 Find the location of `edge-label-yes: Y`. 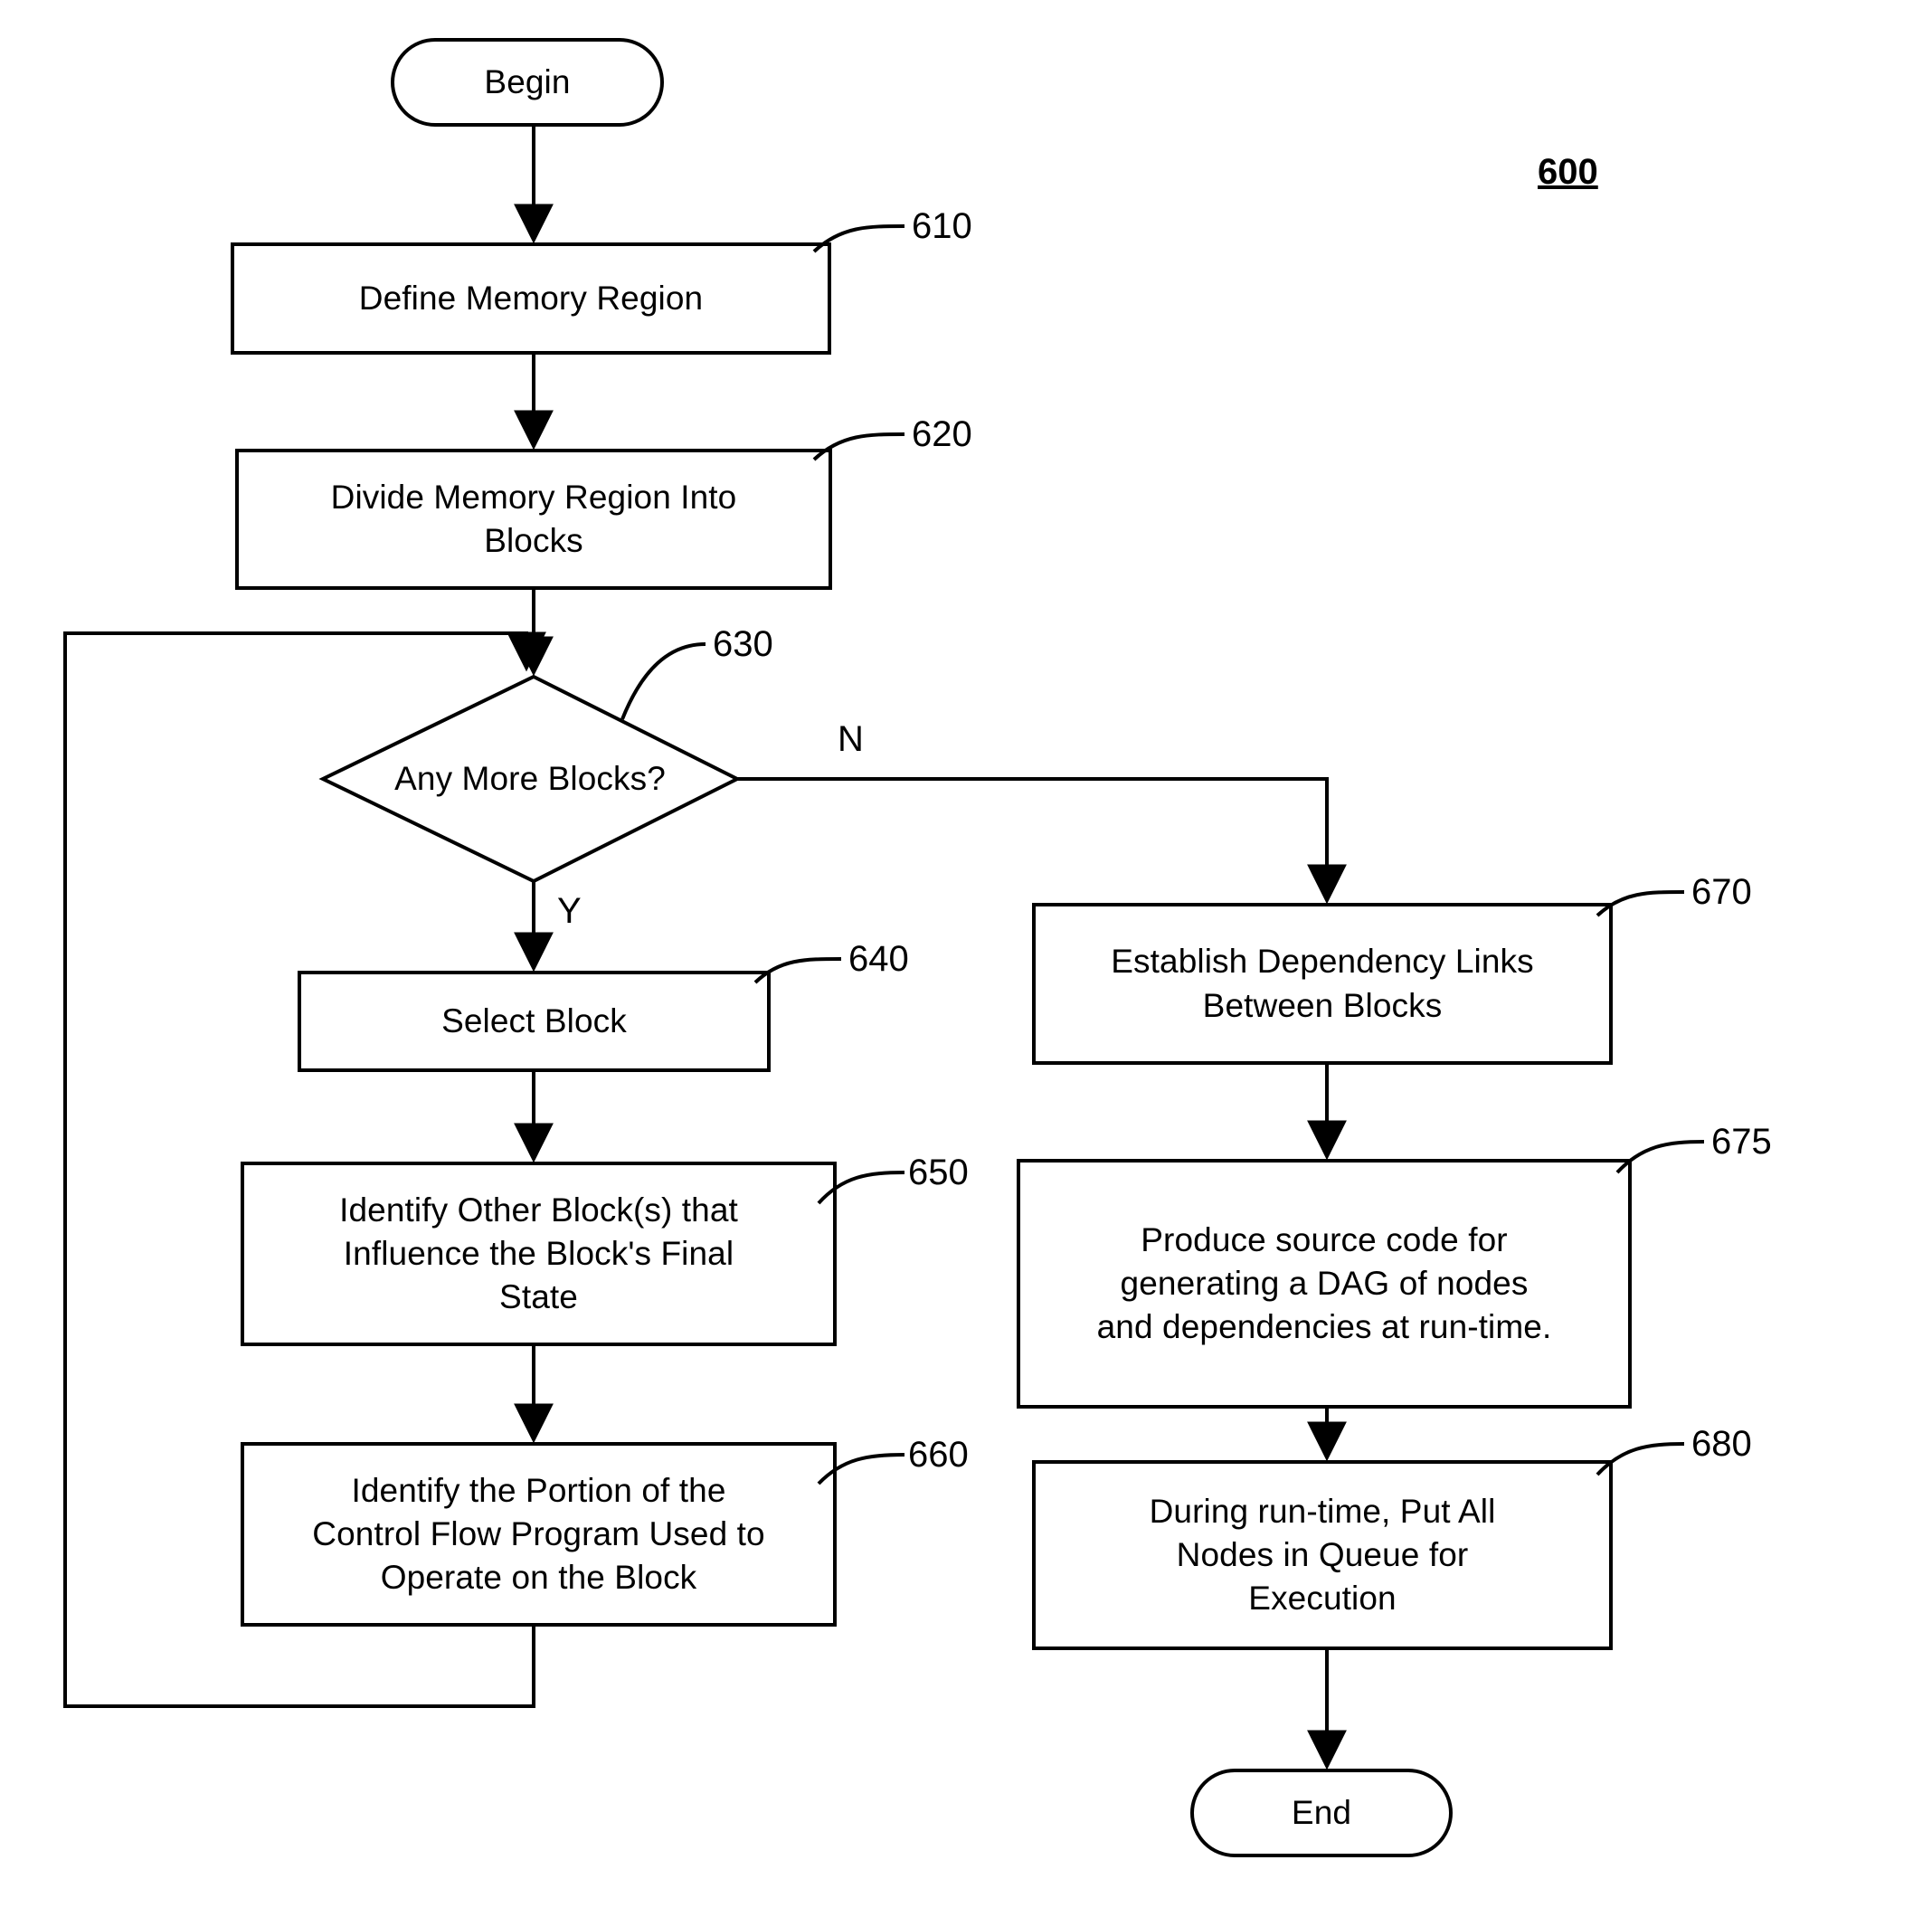

edge-label-yes: Y is located at coordinates (569, 911).